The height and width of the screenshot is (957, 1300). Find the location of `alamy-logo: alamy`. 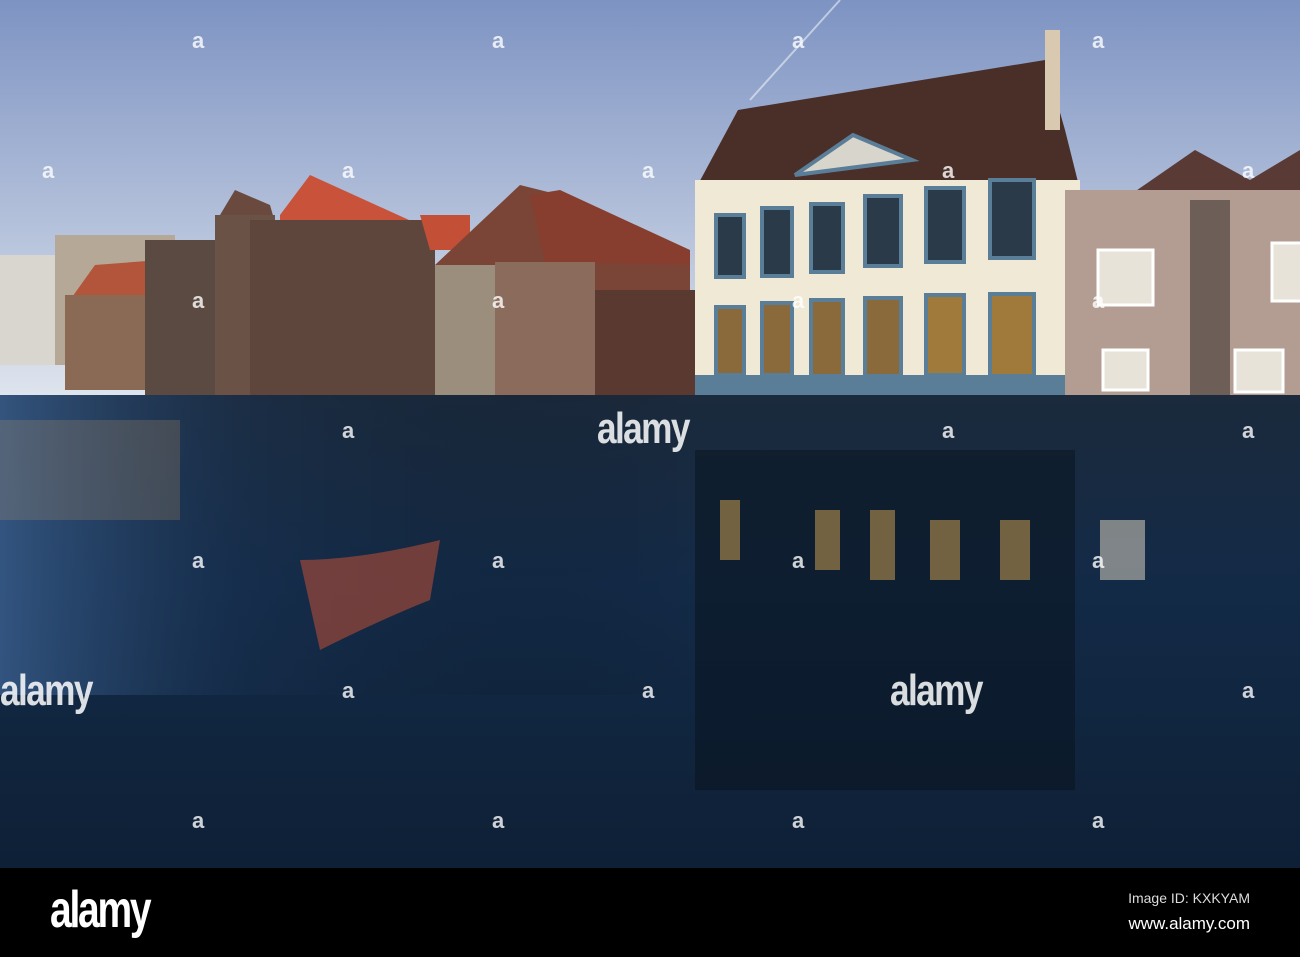

alamy-logo: alamy is located at coordinates (101, 910).